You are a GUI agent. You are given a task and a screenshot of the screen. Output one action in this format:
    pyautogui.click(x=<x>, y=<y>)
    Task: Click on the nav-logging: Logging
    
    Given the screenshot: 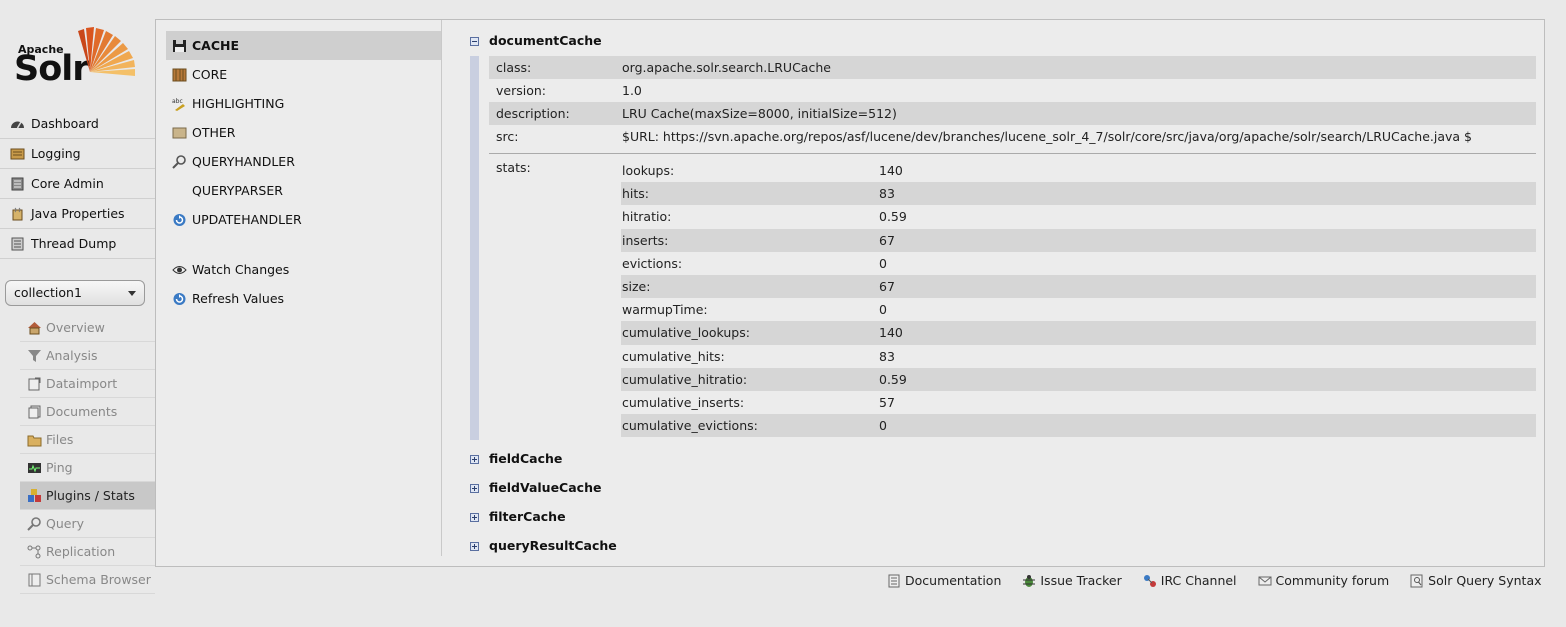 What is the action you would take?
    pyautogui.click(x=77, y=154)
    